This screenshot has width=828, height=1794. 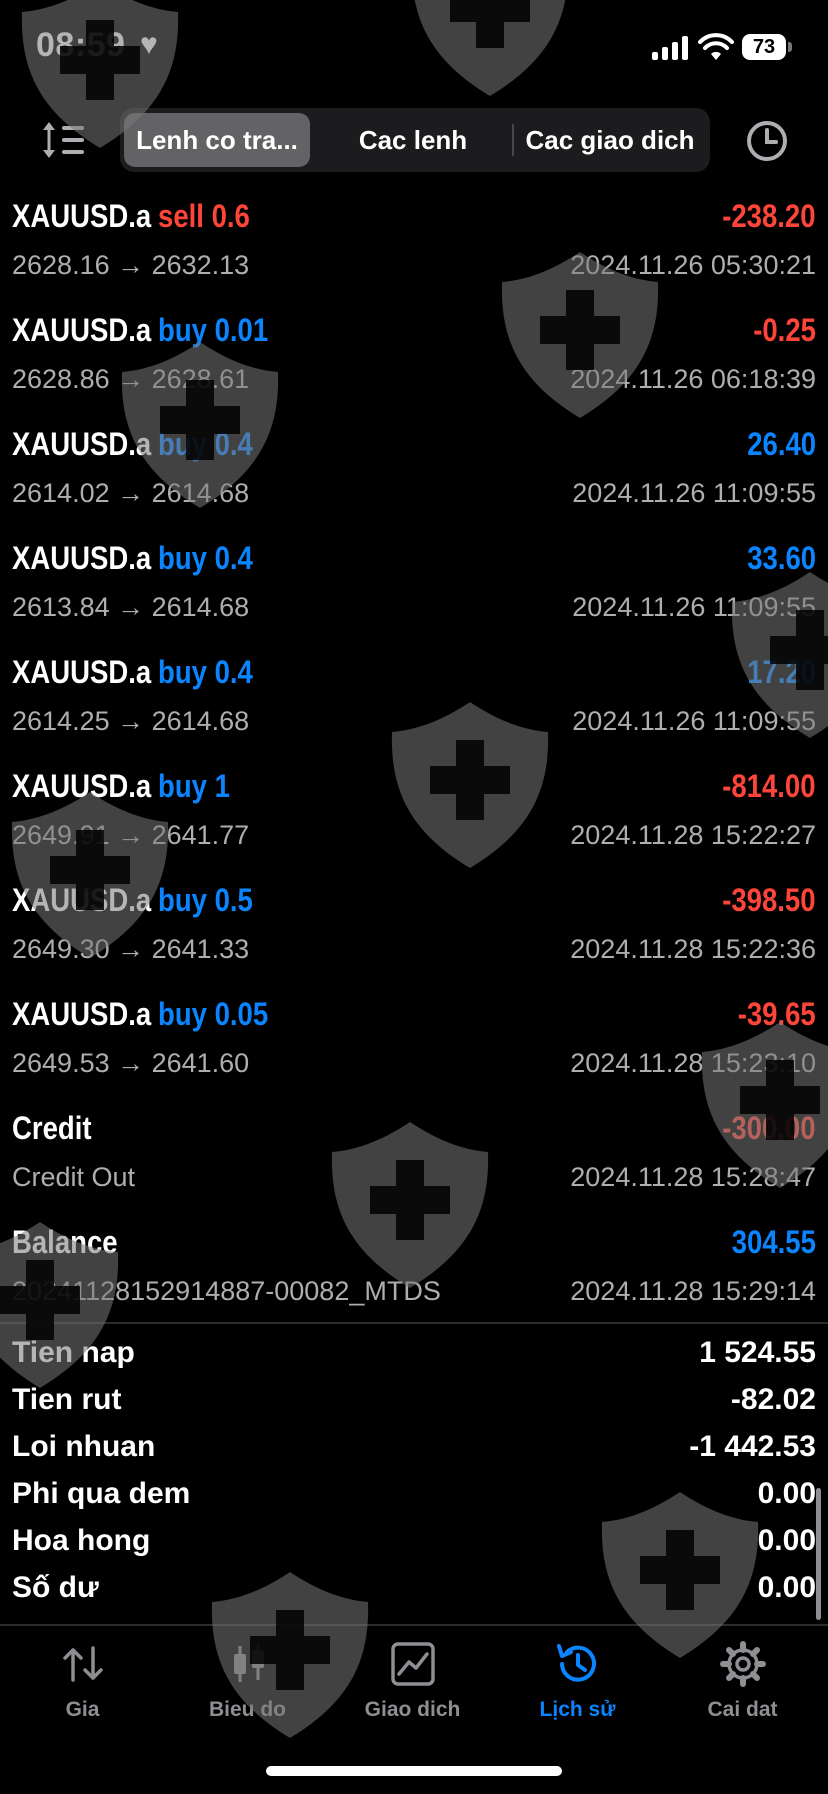 What do you see at coordinates (81, 1540) in the screenshot?
I see `summary-label: Hoa hong` at bounding box center [81, 1540].